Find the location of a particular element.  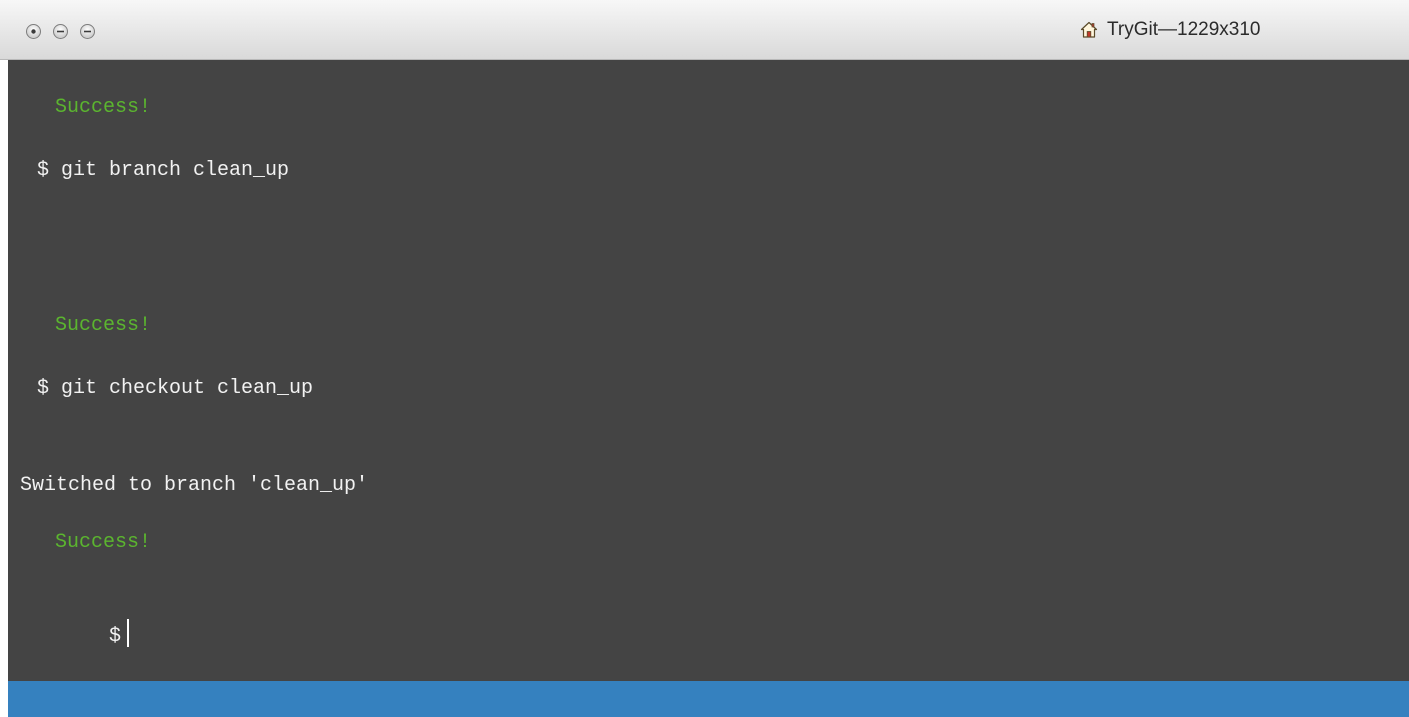

close-icon is located at coordinates (33, 31).